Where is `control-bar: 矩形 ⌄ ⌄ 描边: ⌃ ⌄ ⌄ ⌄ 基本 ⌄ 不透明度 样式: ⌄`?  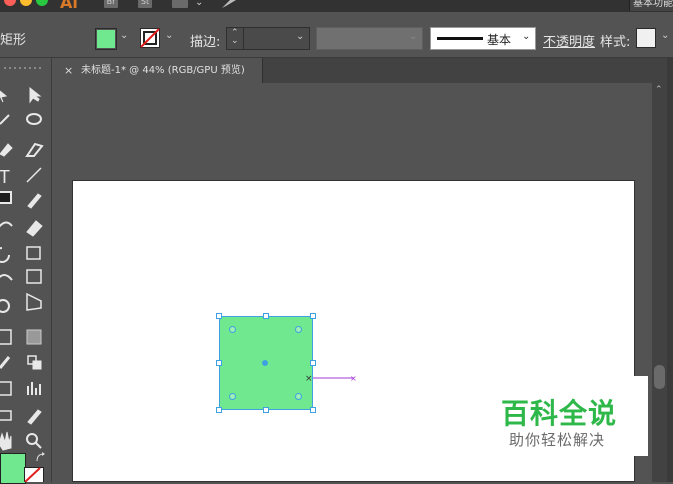 control-bar: 矩形 ⌄ ⌄ 描边: ⌃ ⌄ ⌄ ⌄ 基本 ⌄ 不透明度 样式: ⌄ is located at coordinates (336, 35).